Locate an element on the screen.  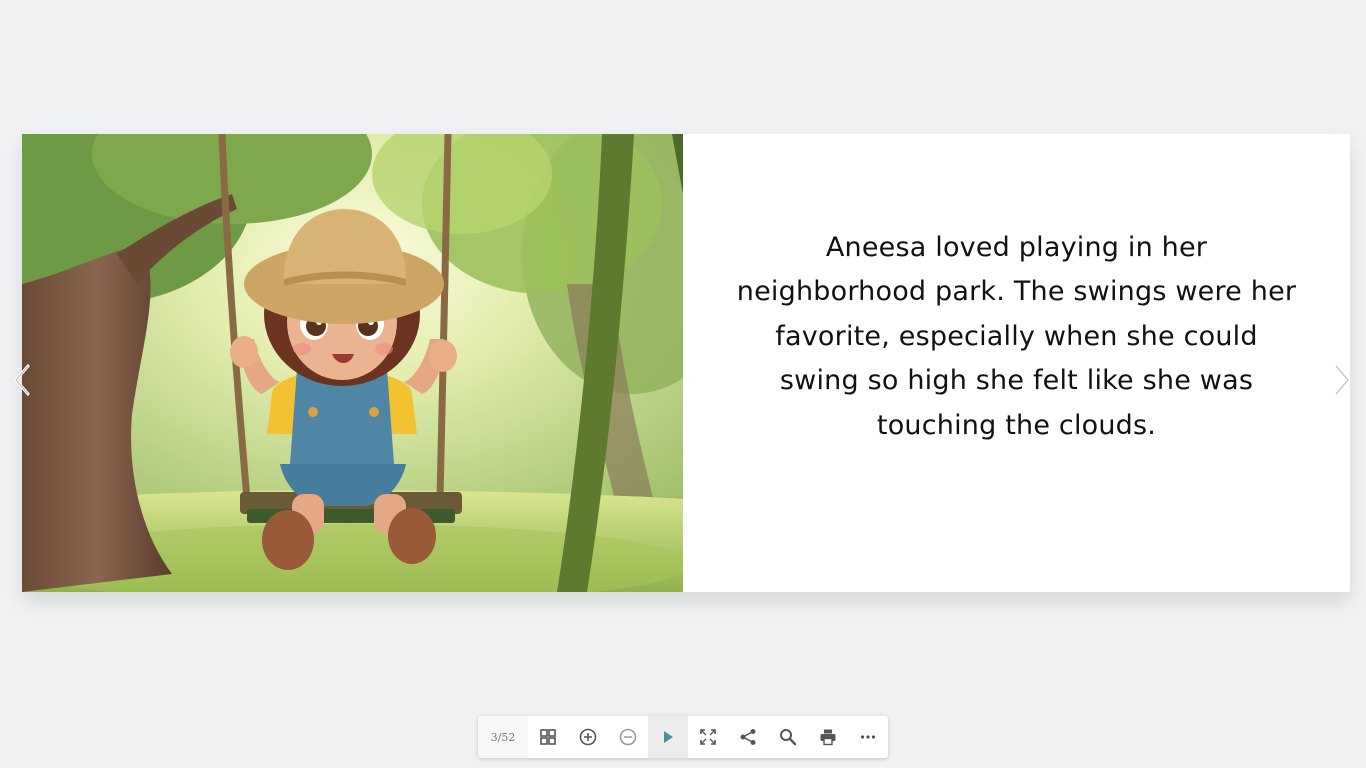
fullscreen-button is located at coordinates (708, 737).